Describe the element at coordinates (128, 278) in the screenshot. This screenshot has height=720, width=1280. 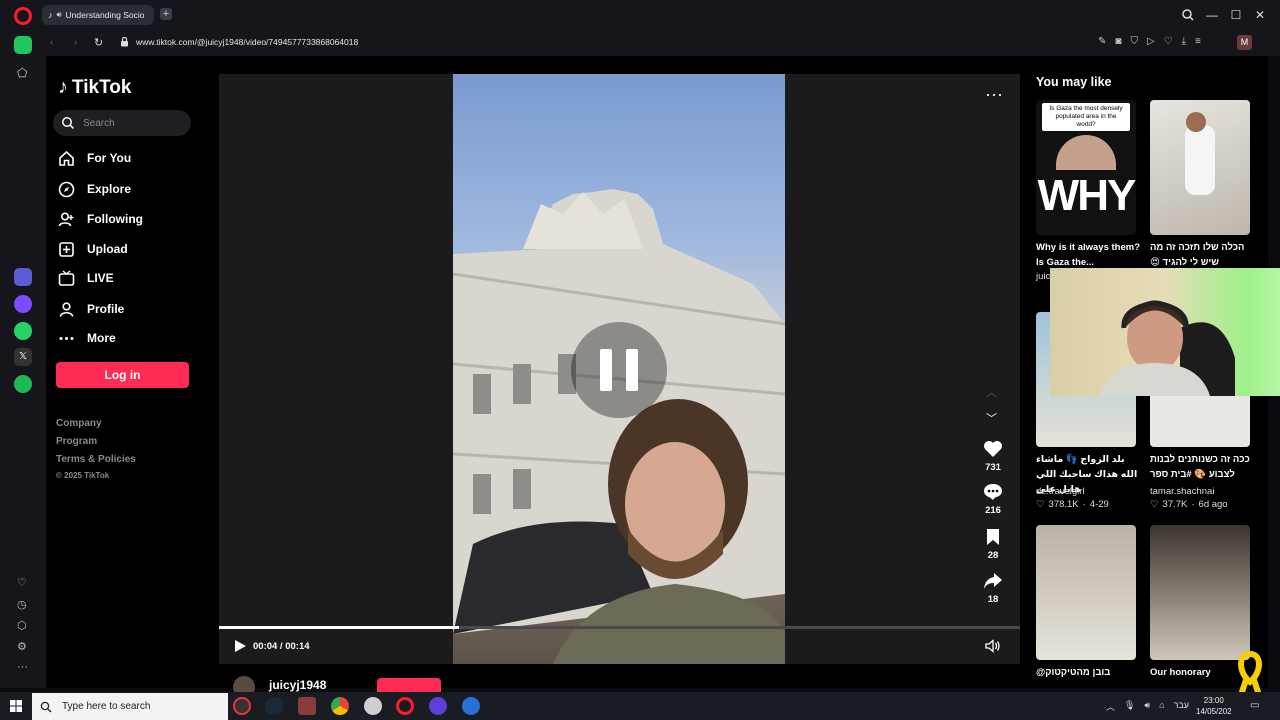
I see `nav-live: LIVE` at that location.